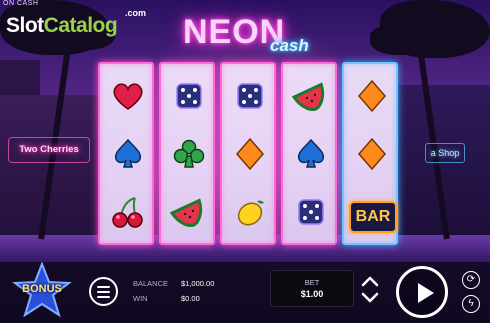 The height and width of the screenshot is (323, 490). What do you see at coordinates (190, 298) in the screenshot?
I see `win-value: $0.00` at bounding box center [190, 298].